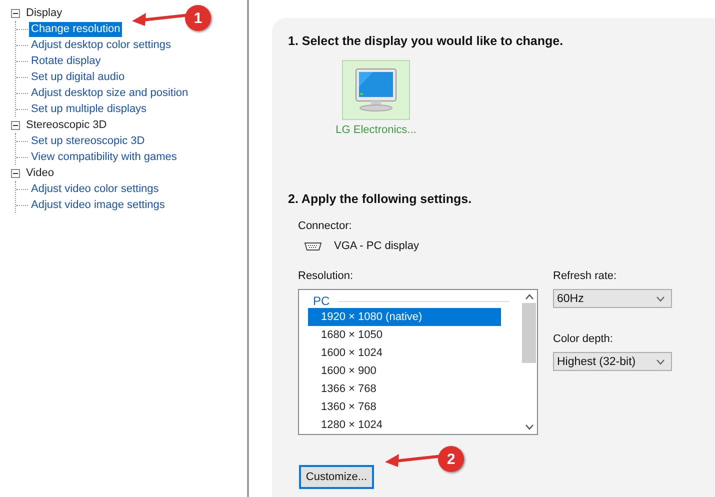 The image size is (715, 497). What do you see at coordinates (612, 361) in the screenshot?
I see `dropdown: Highest (32-bit)` at bounding box center [612, 361].